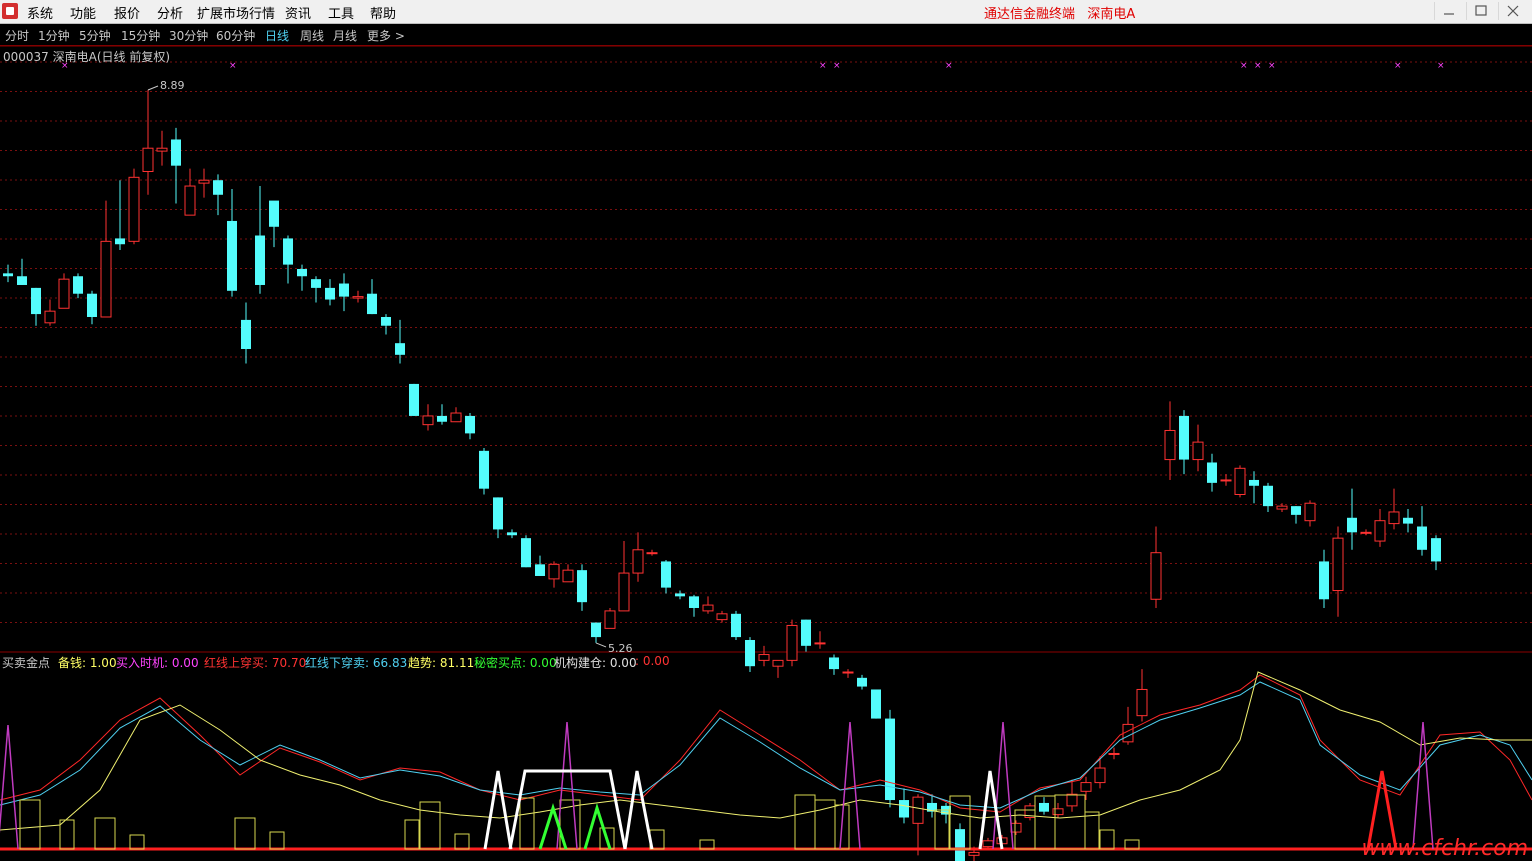 This screenshot has width=1532, height=861. I want to click on indicator-item: 备钱: 1.00, so click(87, 663).